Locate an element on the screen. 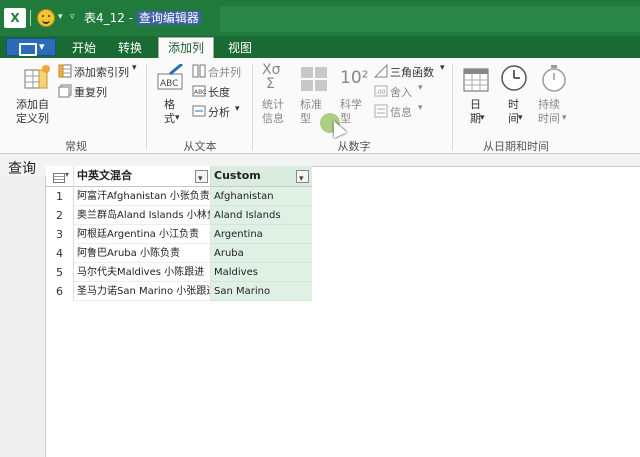  index-column-dropdown-icon: ▾ is located at coordinates (134, 68).